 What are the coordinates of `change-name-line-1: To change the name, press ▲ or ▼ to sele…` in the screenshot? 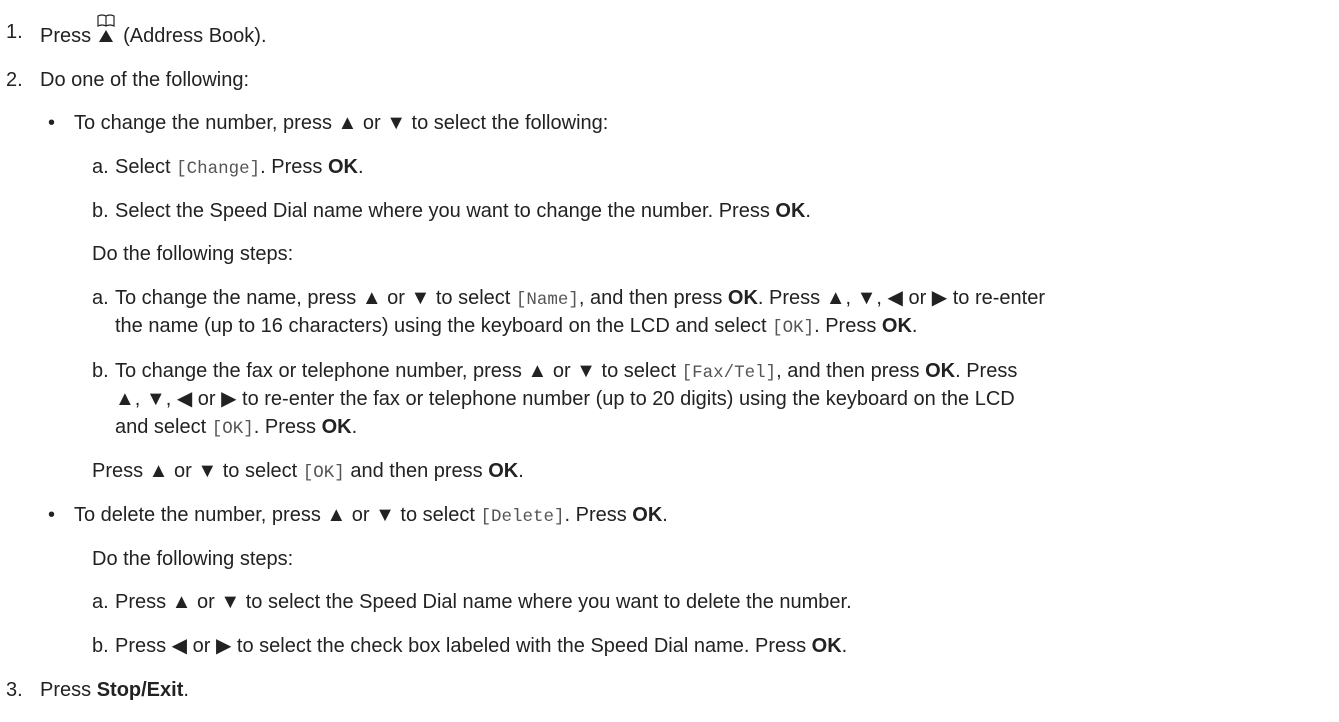 It's located at (580, 299).